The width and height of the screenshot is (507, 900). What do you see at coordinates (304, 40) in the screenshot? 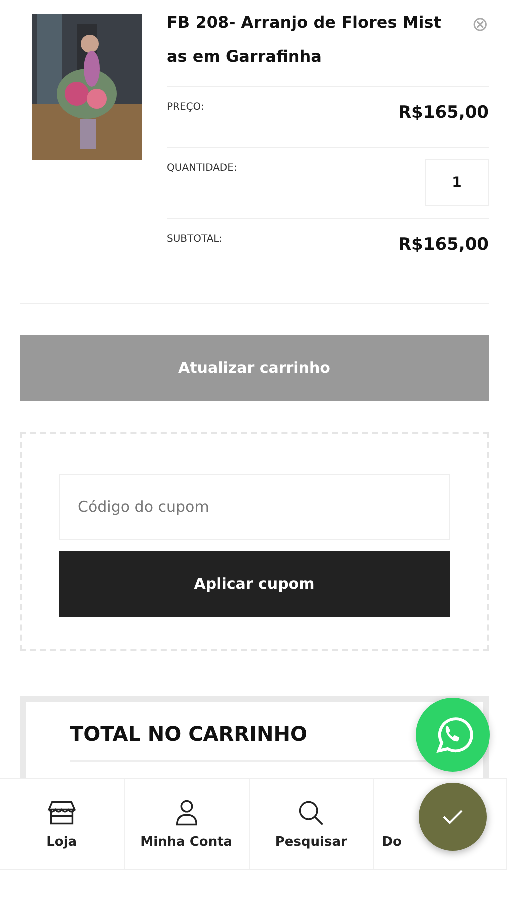
I see `product-title: FB 208- Arranjo de Flores Mist as em Garrafinha` at bounding box center [304, 40].